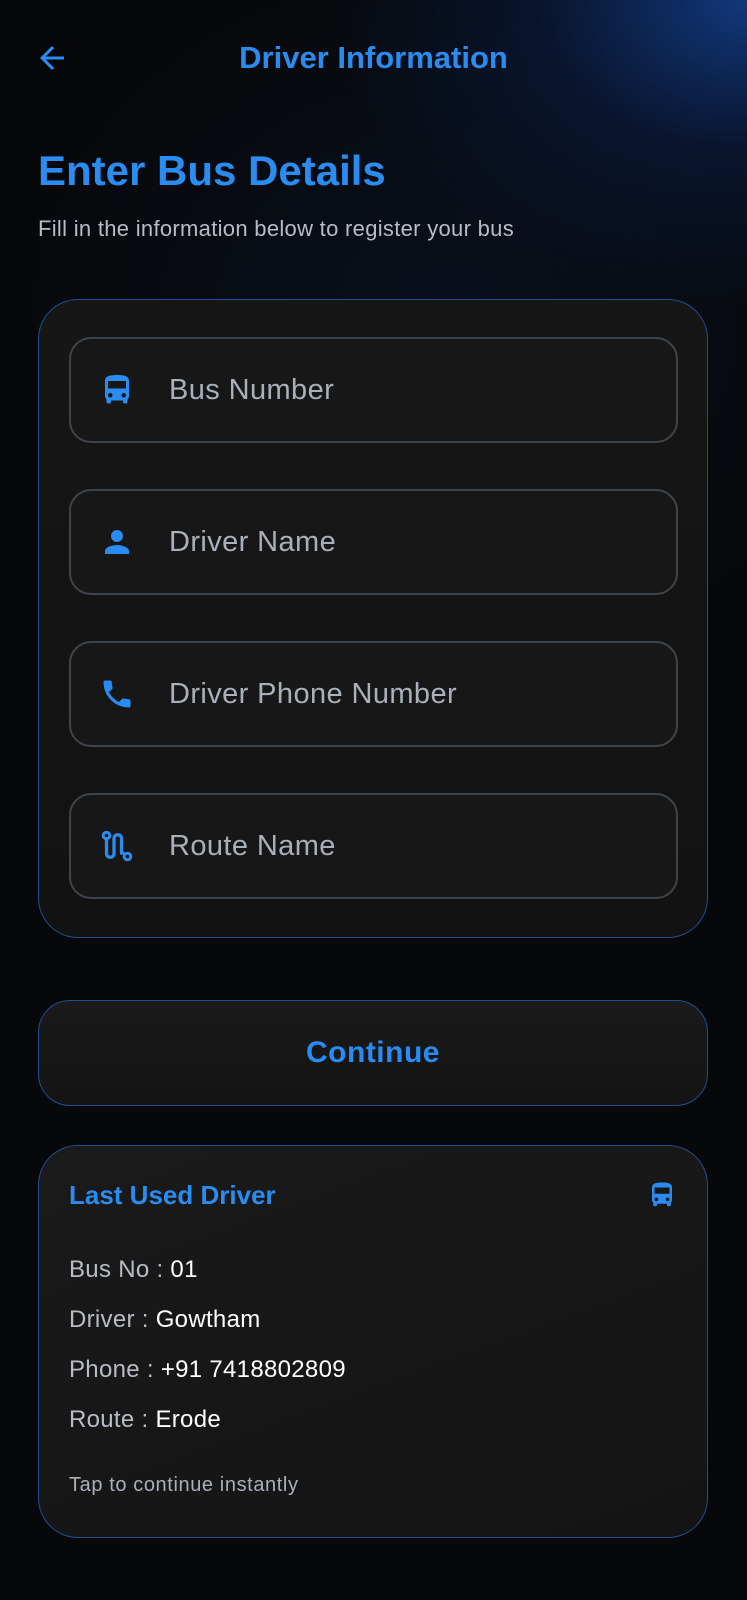 The height and width of the screenshot is (1600, 747). I want to click on info-row-route: Route : Erode, so click(145, 1419).